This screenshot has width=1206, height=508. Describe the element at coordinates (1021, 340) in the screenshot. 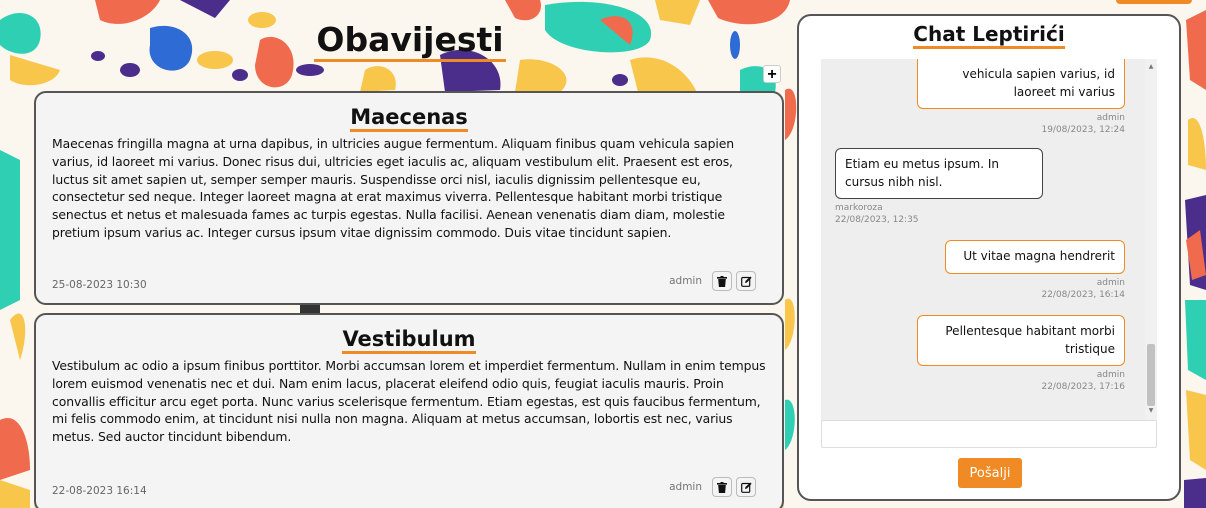

I see `message-text: Pellentesque habitant morbi tristique` at that location.